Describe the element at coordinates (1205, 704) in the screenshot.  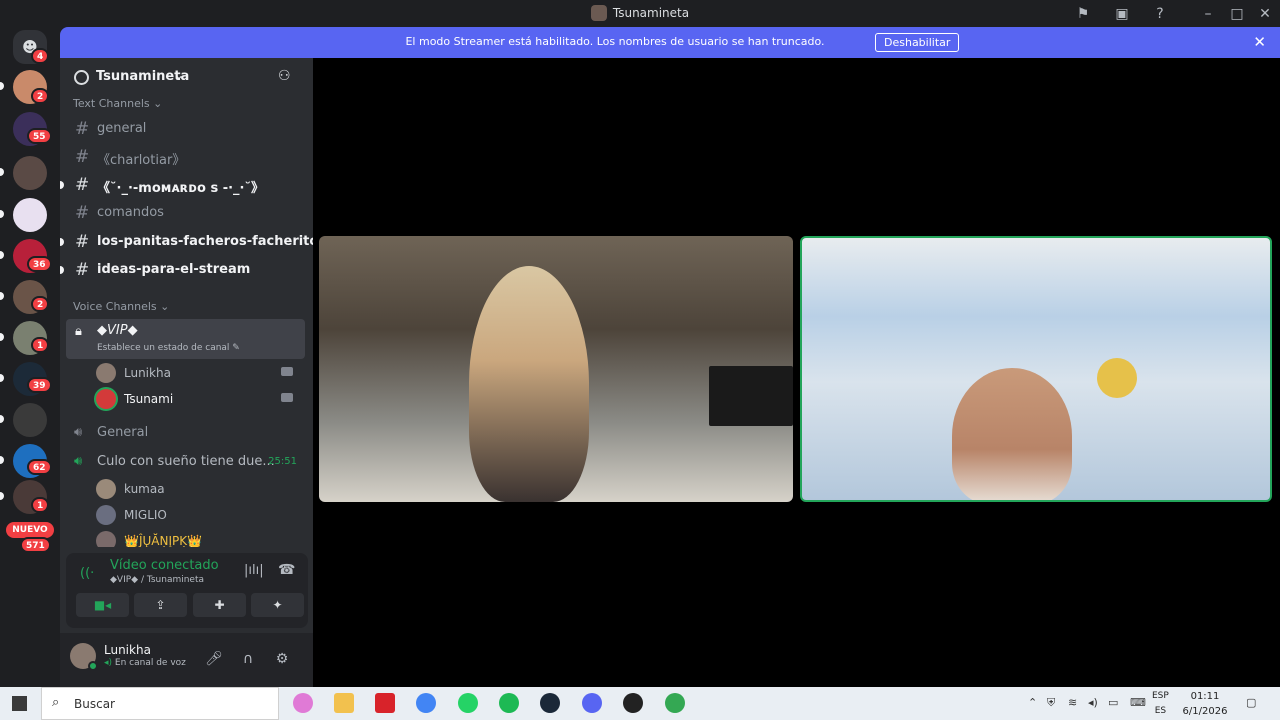
I see `clock: 01:11 6/1/2026` at that location.